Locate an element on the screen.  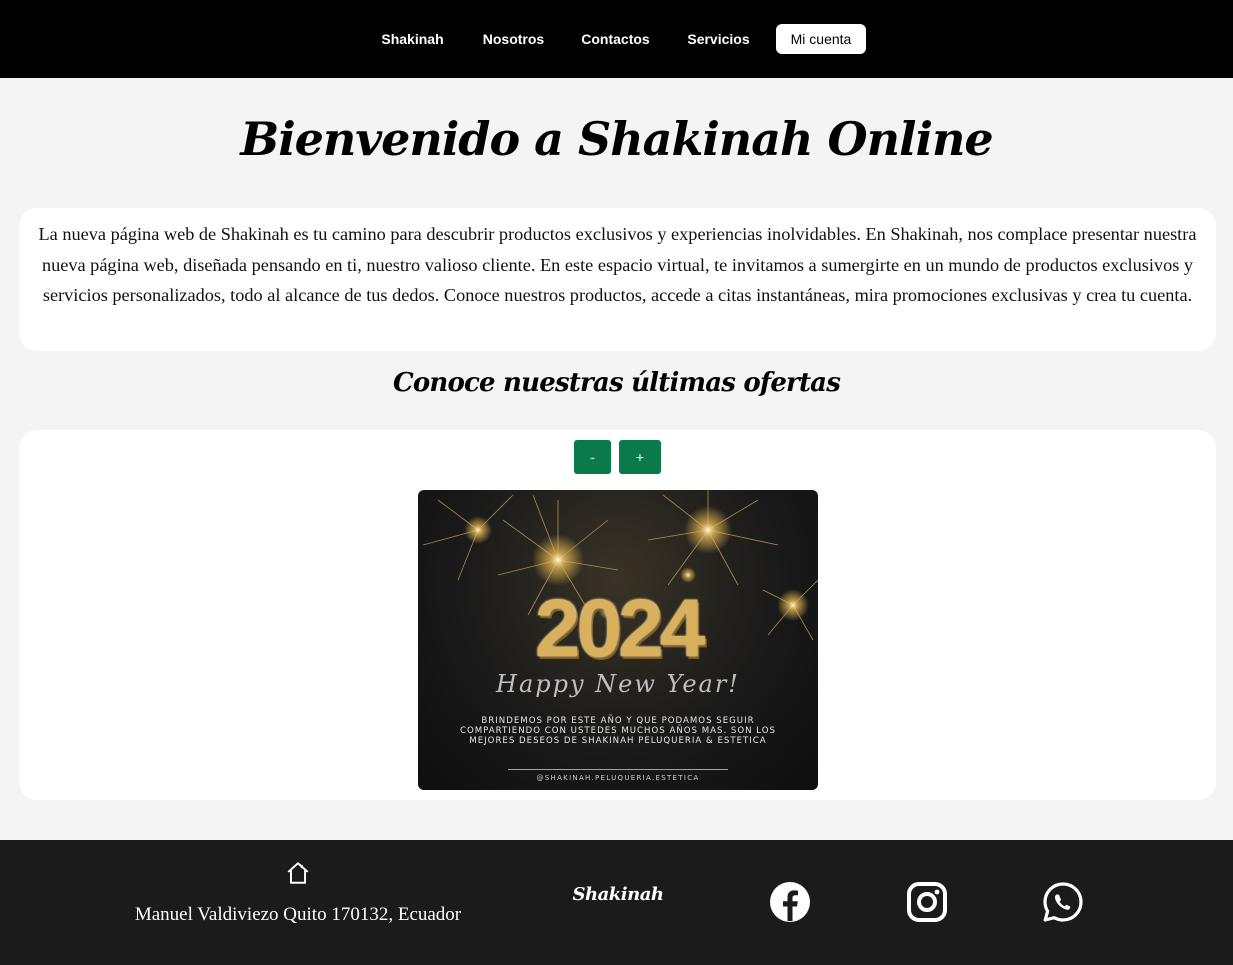
page-title: Bienvenido a Shakinah Online is located at coordinates (616, 139).